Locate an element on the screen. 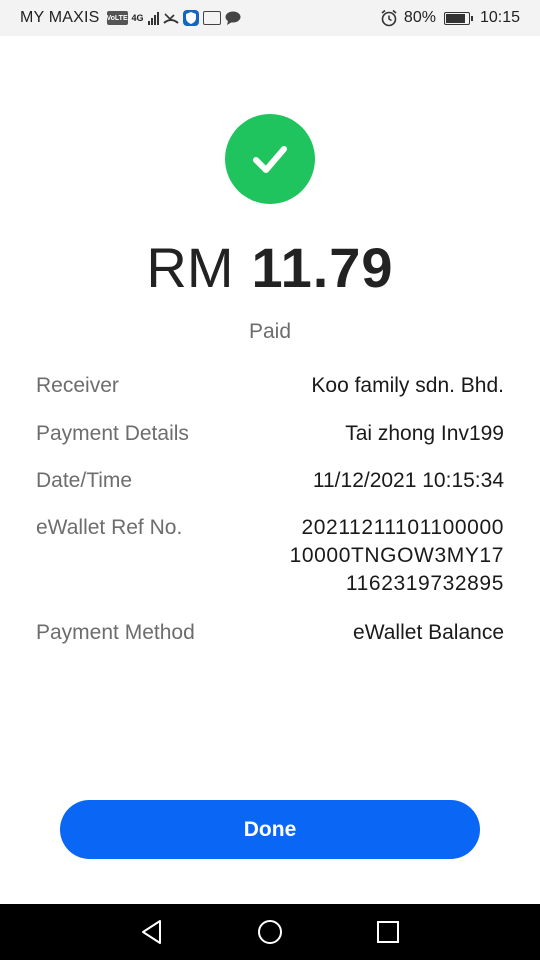 This screenshot has height=960, width=540. payment-details-value: Tai zhong Inv199 is located at coordinates (424, 433).